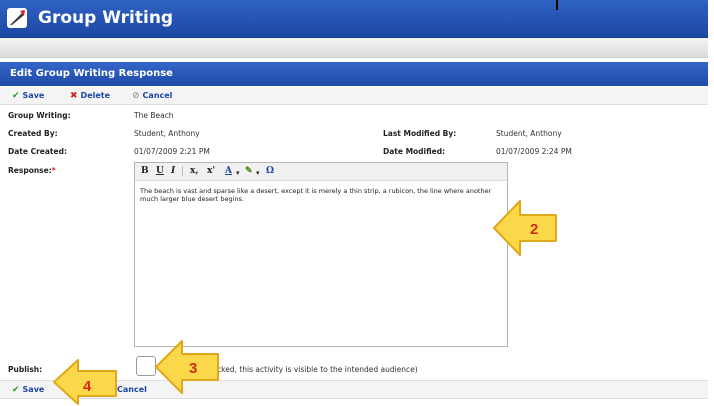  What do you see at coordinates (354, 19) in the screenshot?
I see `app-header: Group Writing` at bounding box center [354, 19].